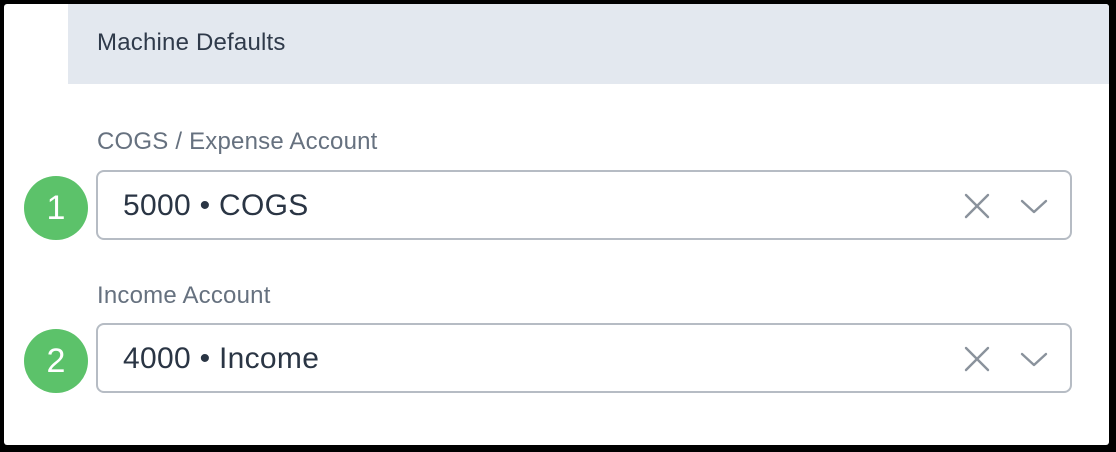  What do you see at coordinates (184, 295) in the screenshot?
I see `income-account-label: Income Account` at bounding box center [184, 295].